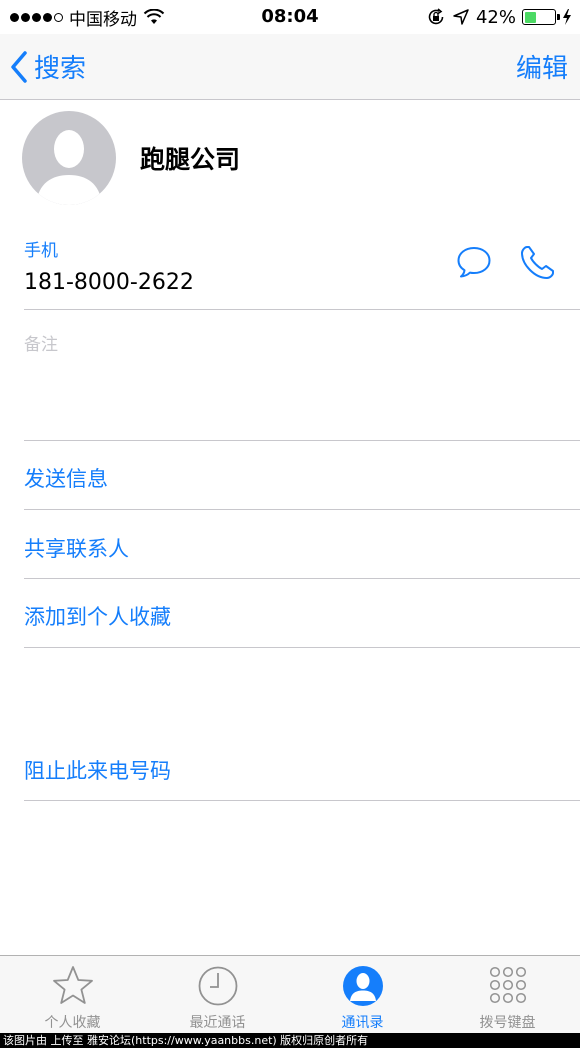  I want to click on chevron-left-icon, so click(19, 66).